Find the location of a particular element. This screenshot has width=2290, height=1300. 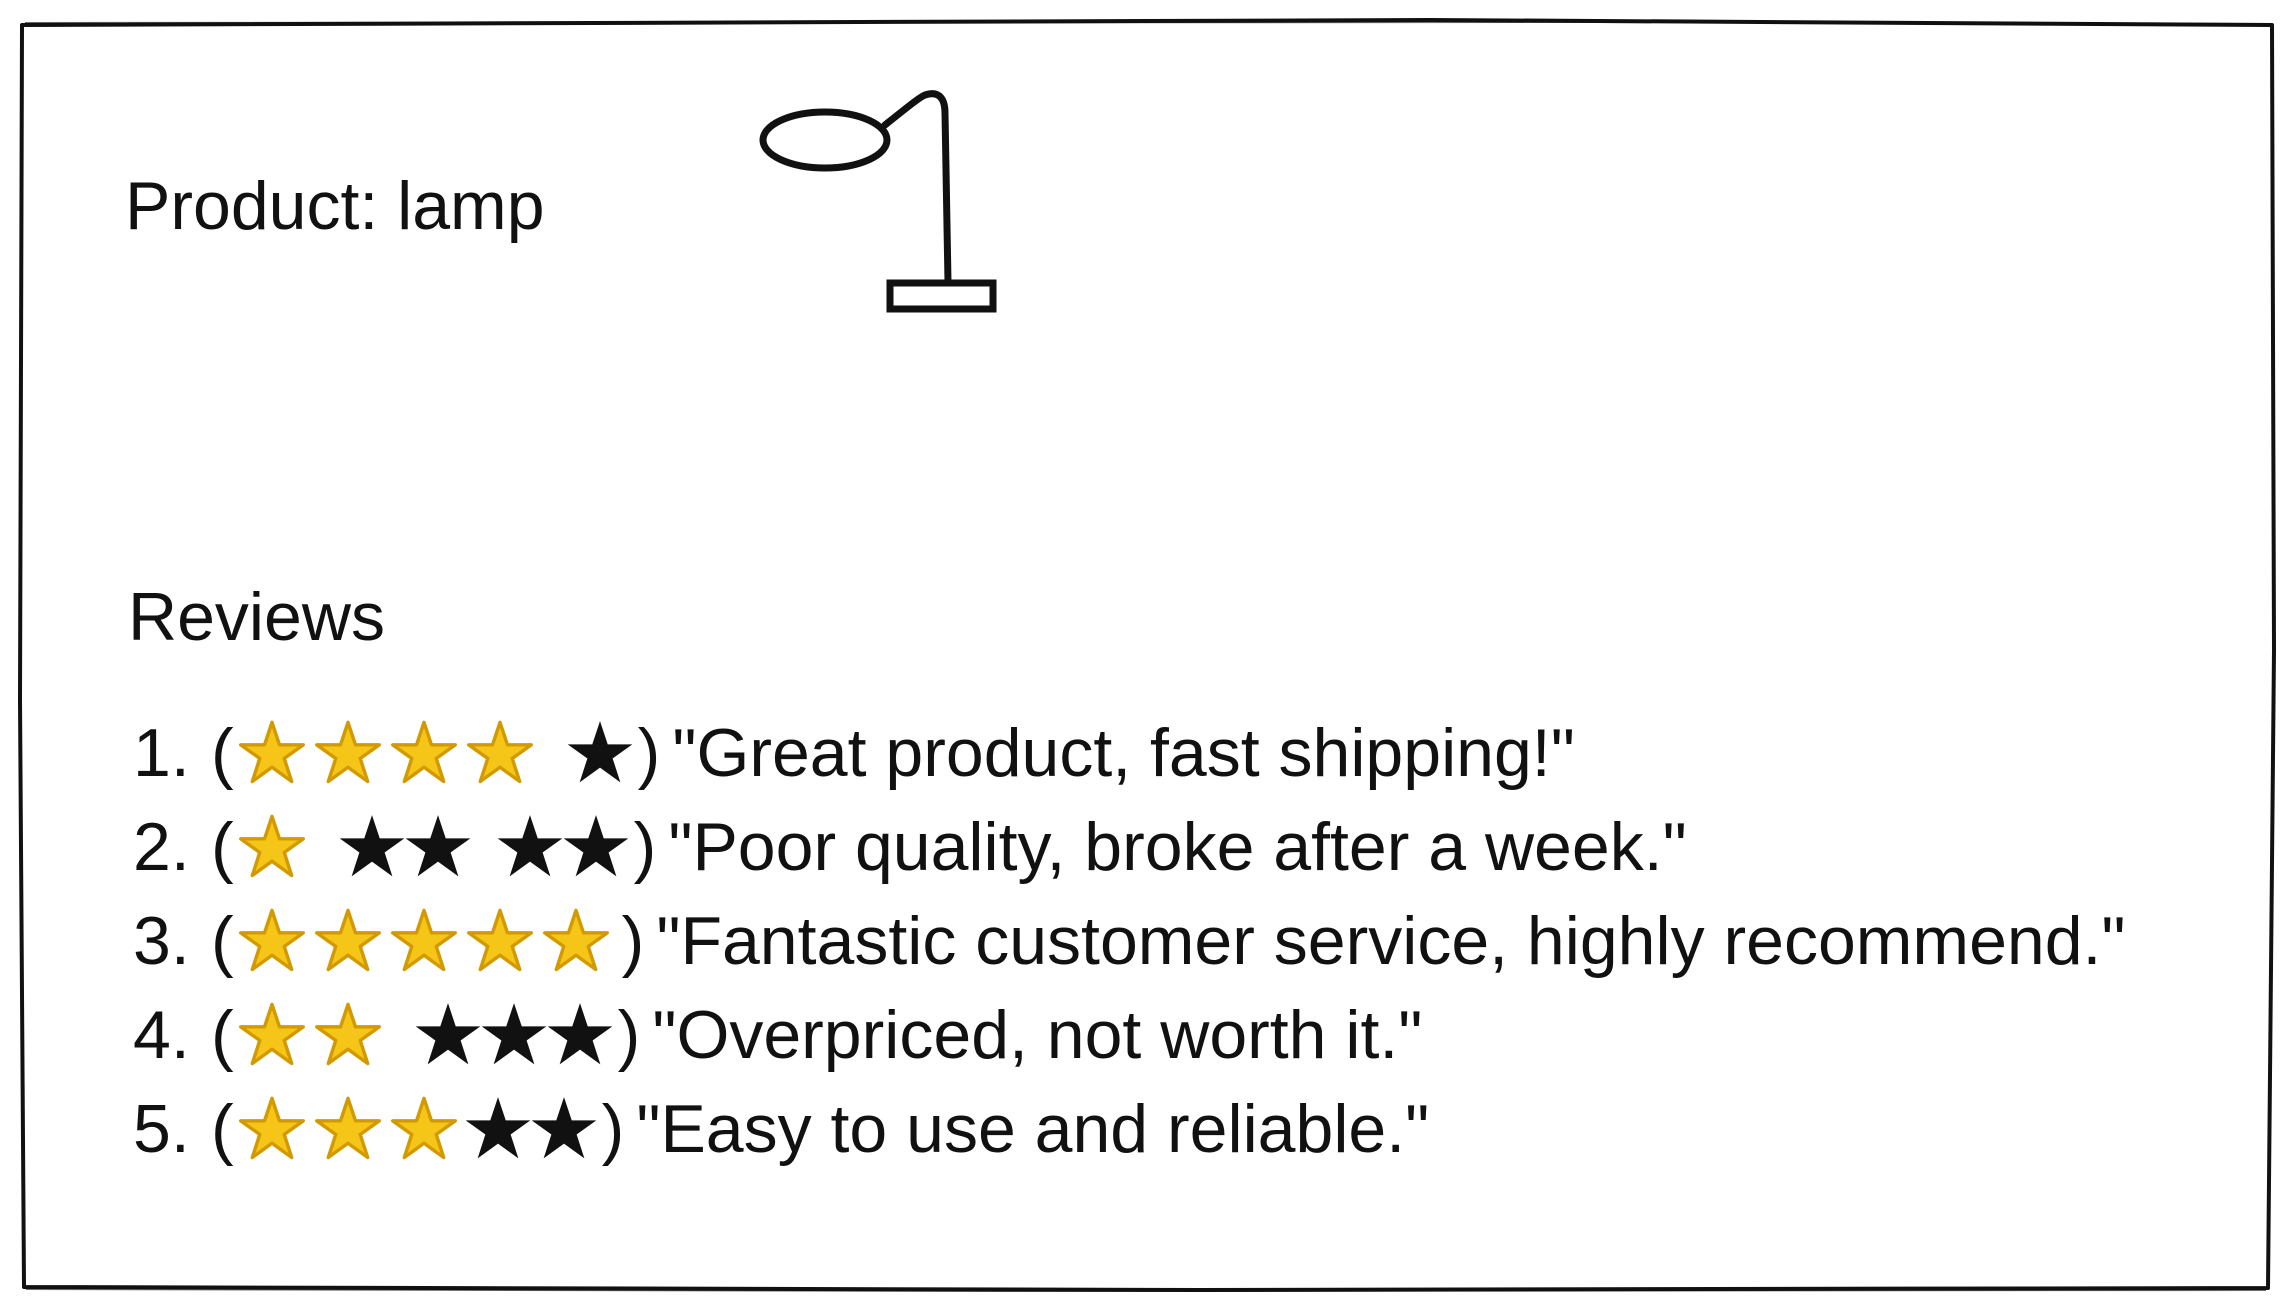

review-number: 4. is located at coordinates (161, 1035).